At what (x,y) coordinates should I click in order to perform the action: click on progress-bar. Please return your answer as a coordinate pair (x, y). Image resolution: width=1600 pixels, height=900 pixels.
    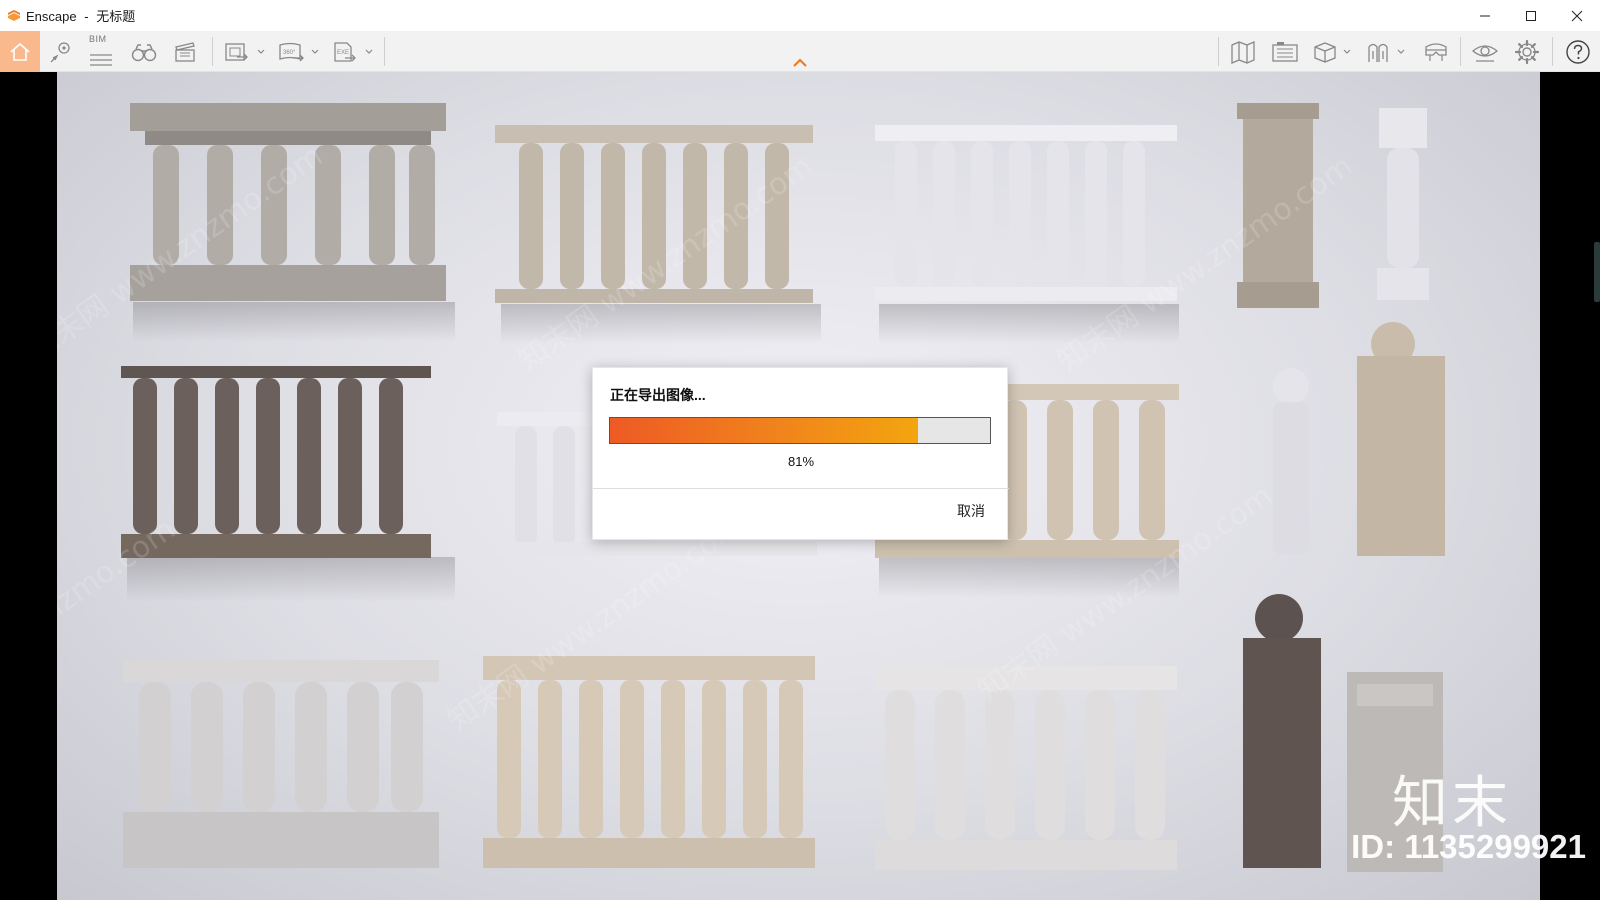
    Looking at the image, I should click on (800, 430).